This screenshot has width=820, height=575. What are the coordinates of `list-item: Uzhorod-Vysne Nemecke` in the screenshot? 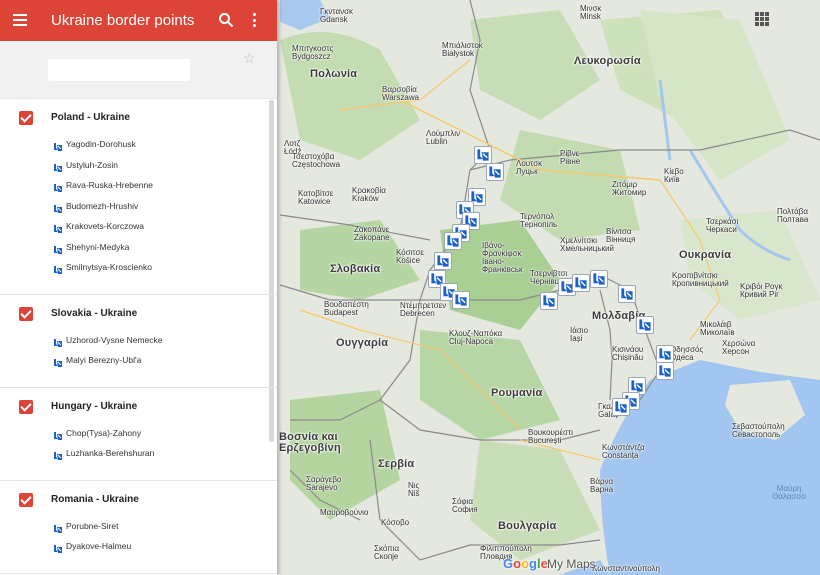 It's located at (138, 342).